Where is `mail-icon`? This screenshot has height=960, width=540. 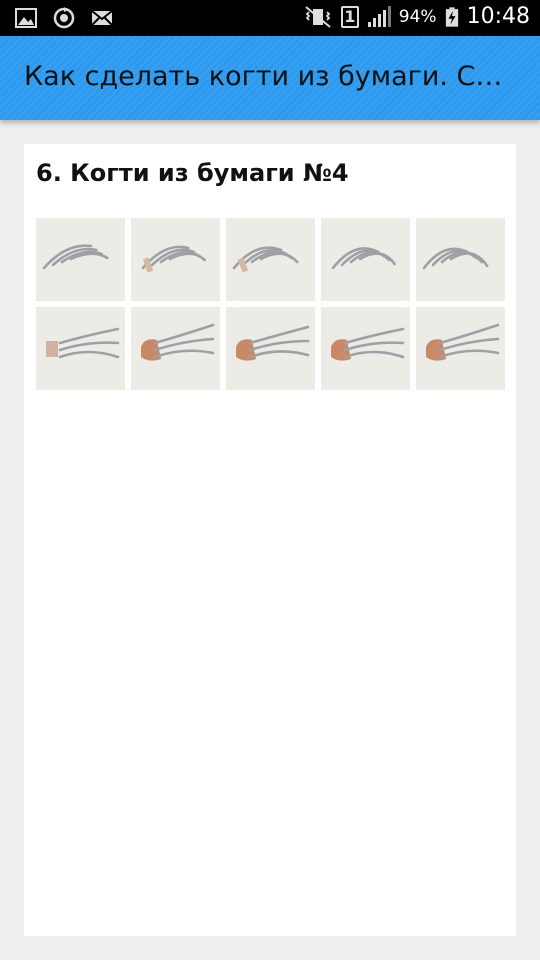 mail-icon is located at coordinates (102, 18).